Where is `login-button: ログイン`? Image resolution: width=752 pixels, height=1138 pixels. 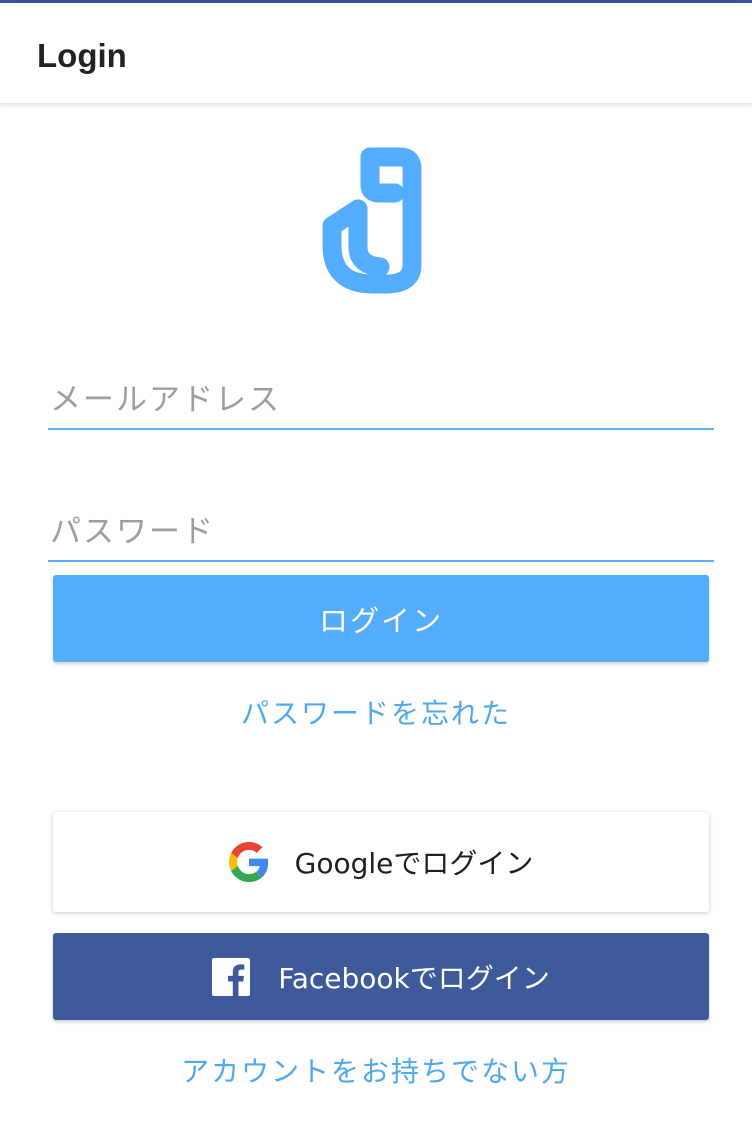
login-button: ログイン is located at coordinates (381, 618).